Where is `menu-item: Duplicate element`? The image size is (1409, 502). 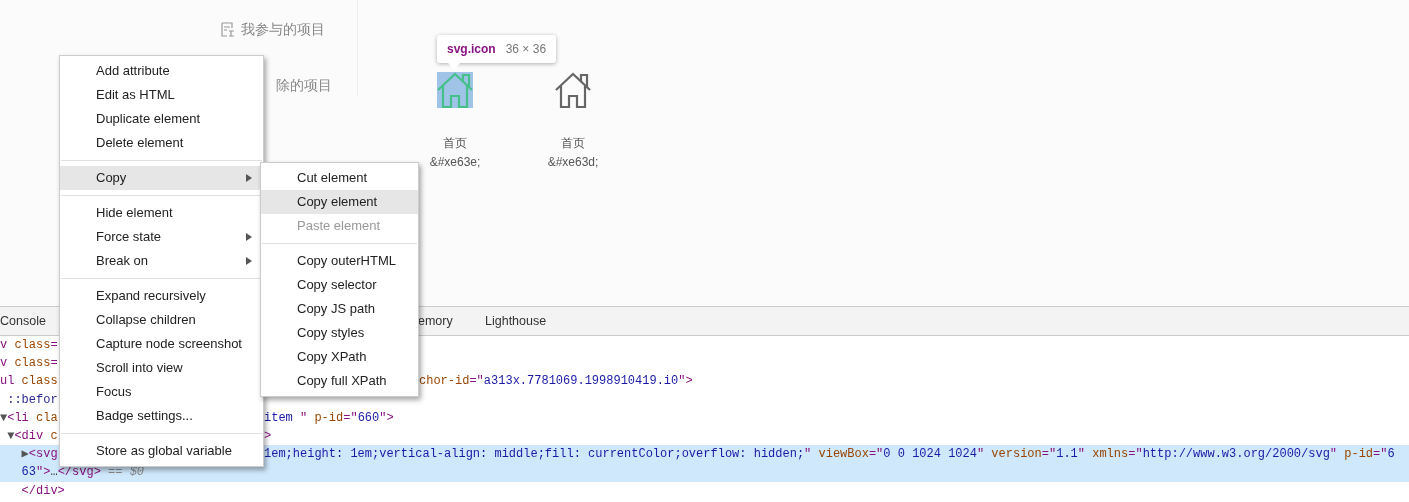
menu-item: Duplicate element is located at coordinates (161, 119).